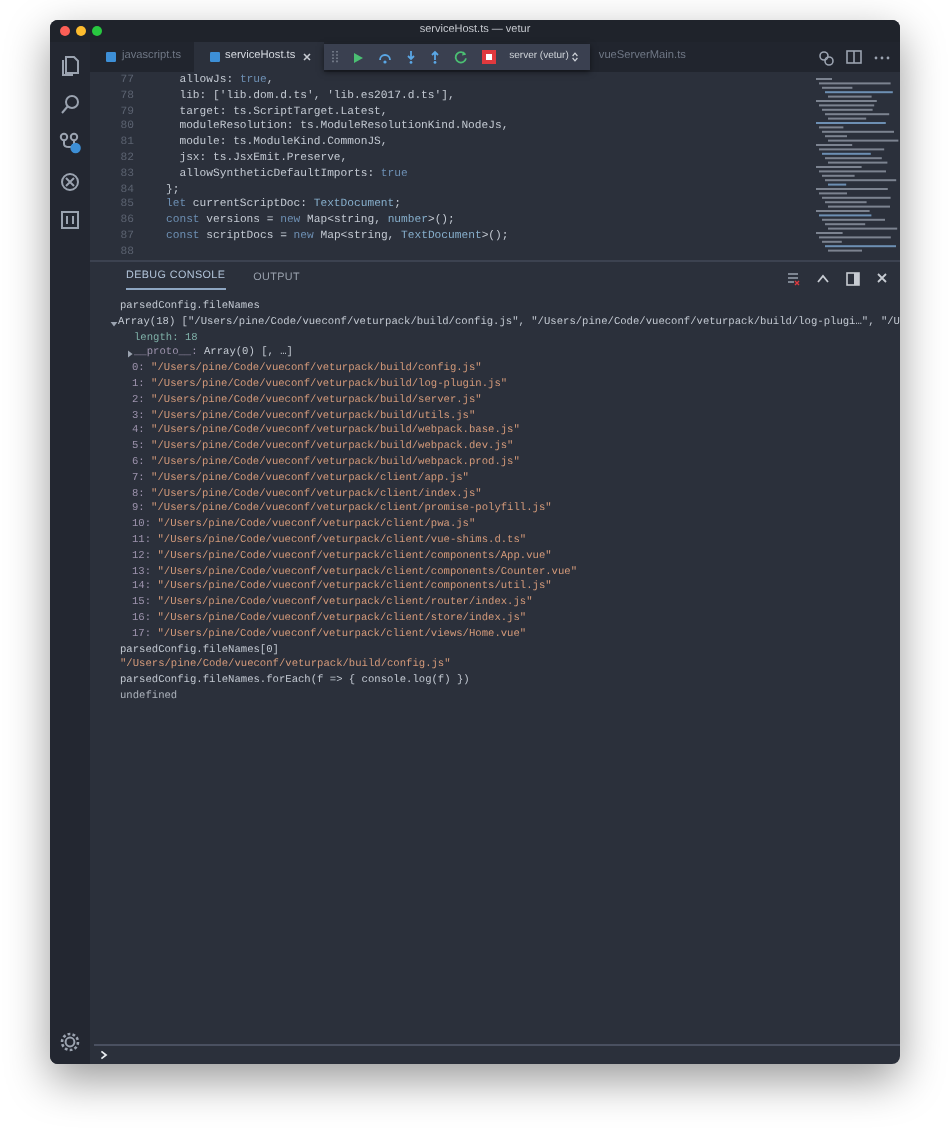 Image resolution: width=948 pixels, height=1136 pixels. I want to click on continue-icon, so click(357, 57).